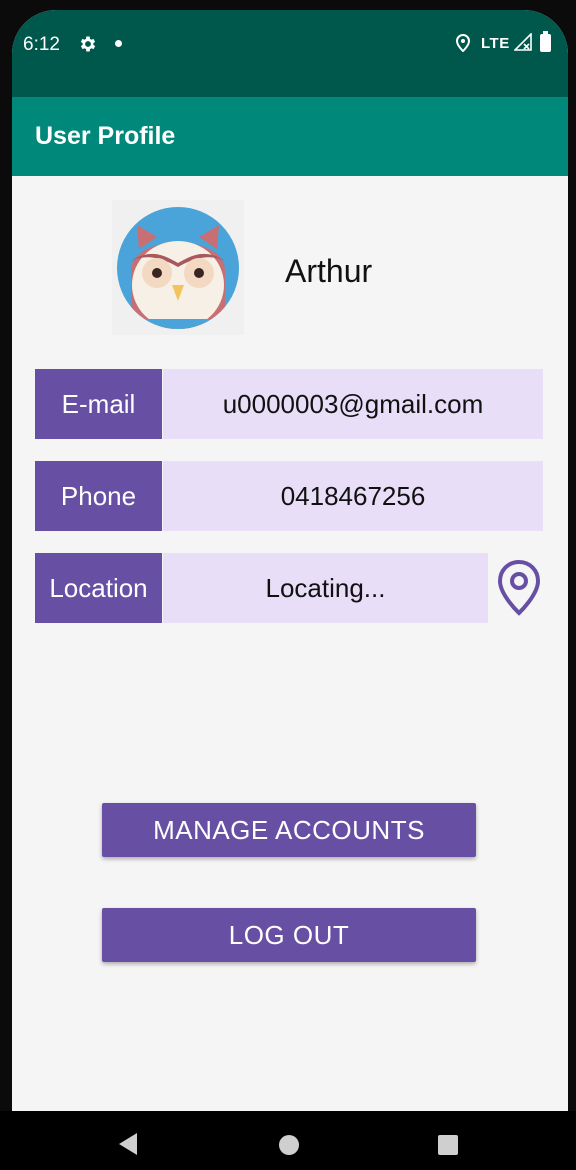 The width and height of the screenshot is (576, 1170). What do you see at coordinates (98, 404) in the screenshot?
I see `email-label: E-mail` at bounding box center [98, 404].